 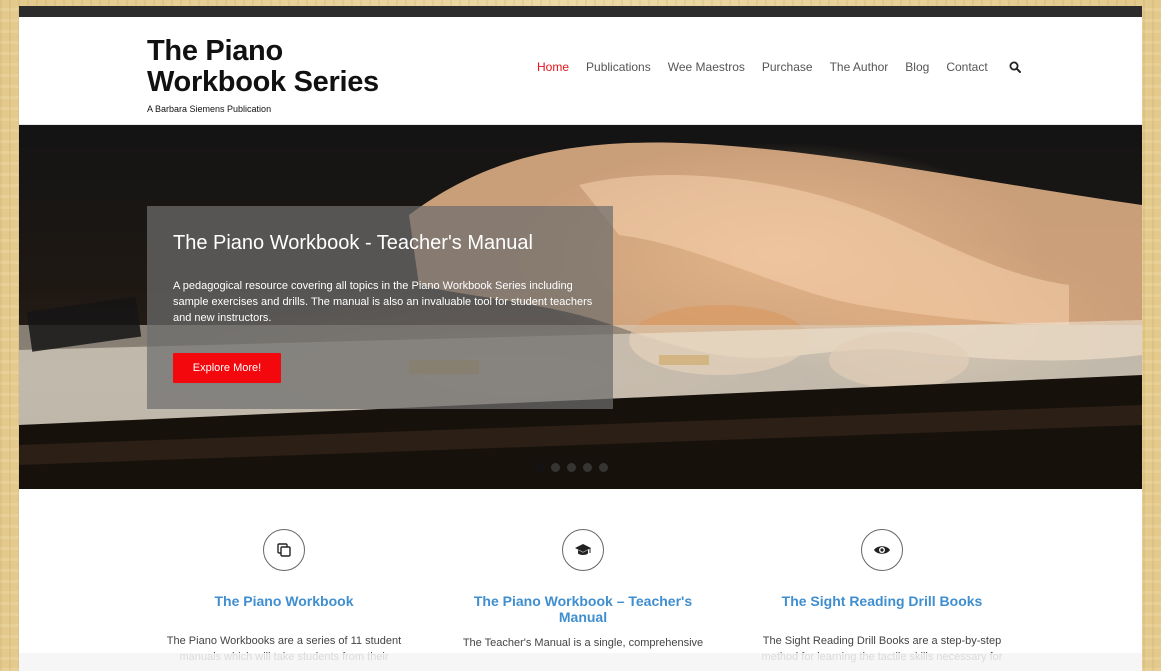 What do you see at coordinates (966, 67) in the screenshot?
I see `nav-contact: Contact` at bounding box center [966, 67].